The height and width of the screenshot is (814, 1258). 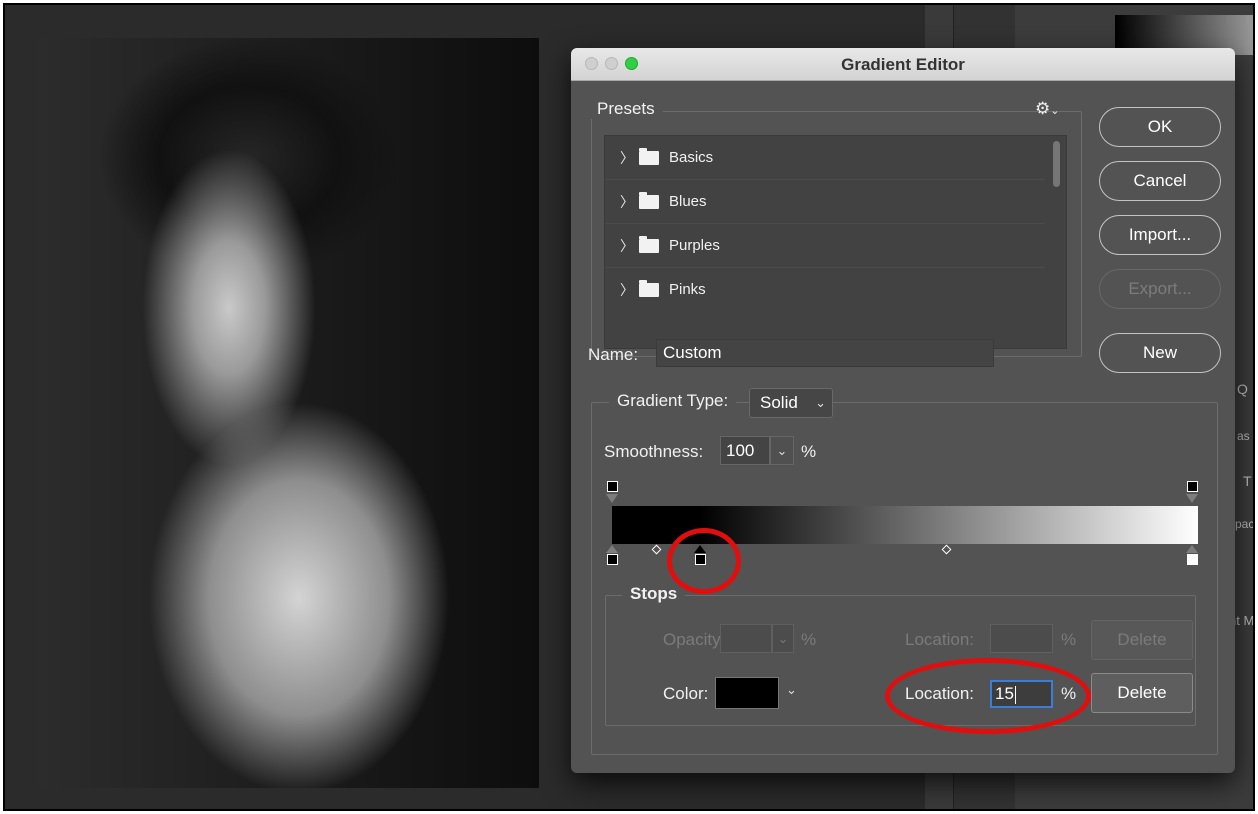 What do you see at coordinates (825, 289) in the screenshot?
I see `preset-folder-pinks: 〉 Pinks` at bounding box center [825, 289].